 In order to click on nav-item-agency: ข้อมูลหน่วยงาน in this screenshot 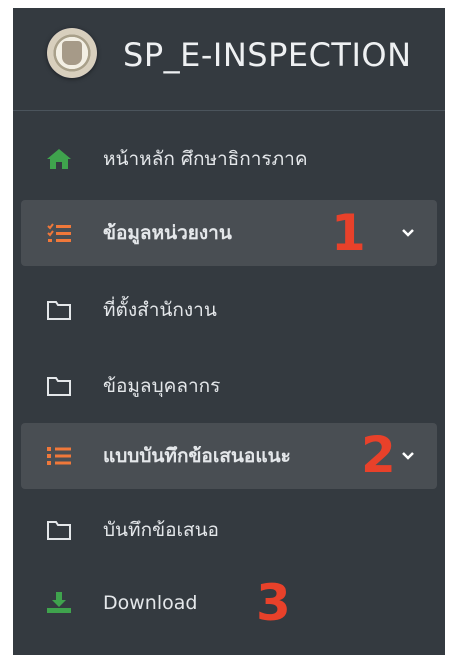, I will do `click(229, 233)`.